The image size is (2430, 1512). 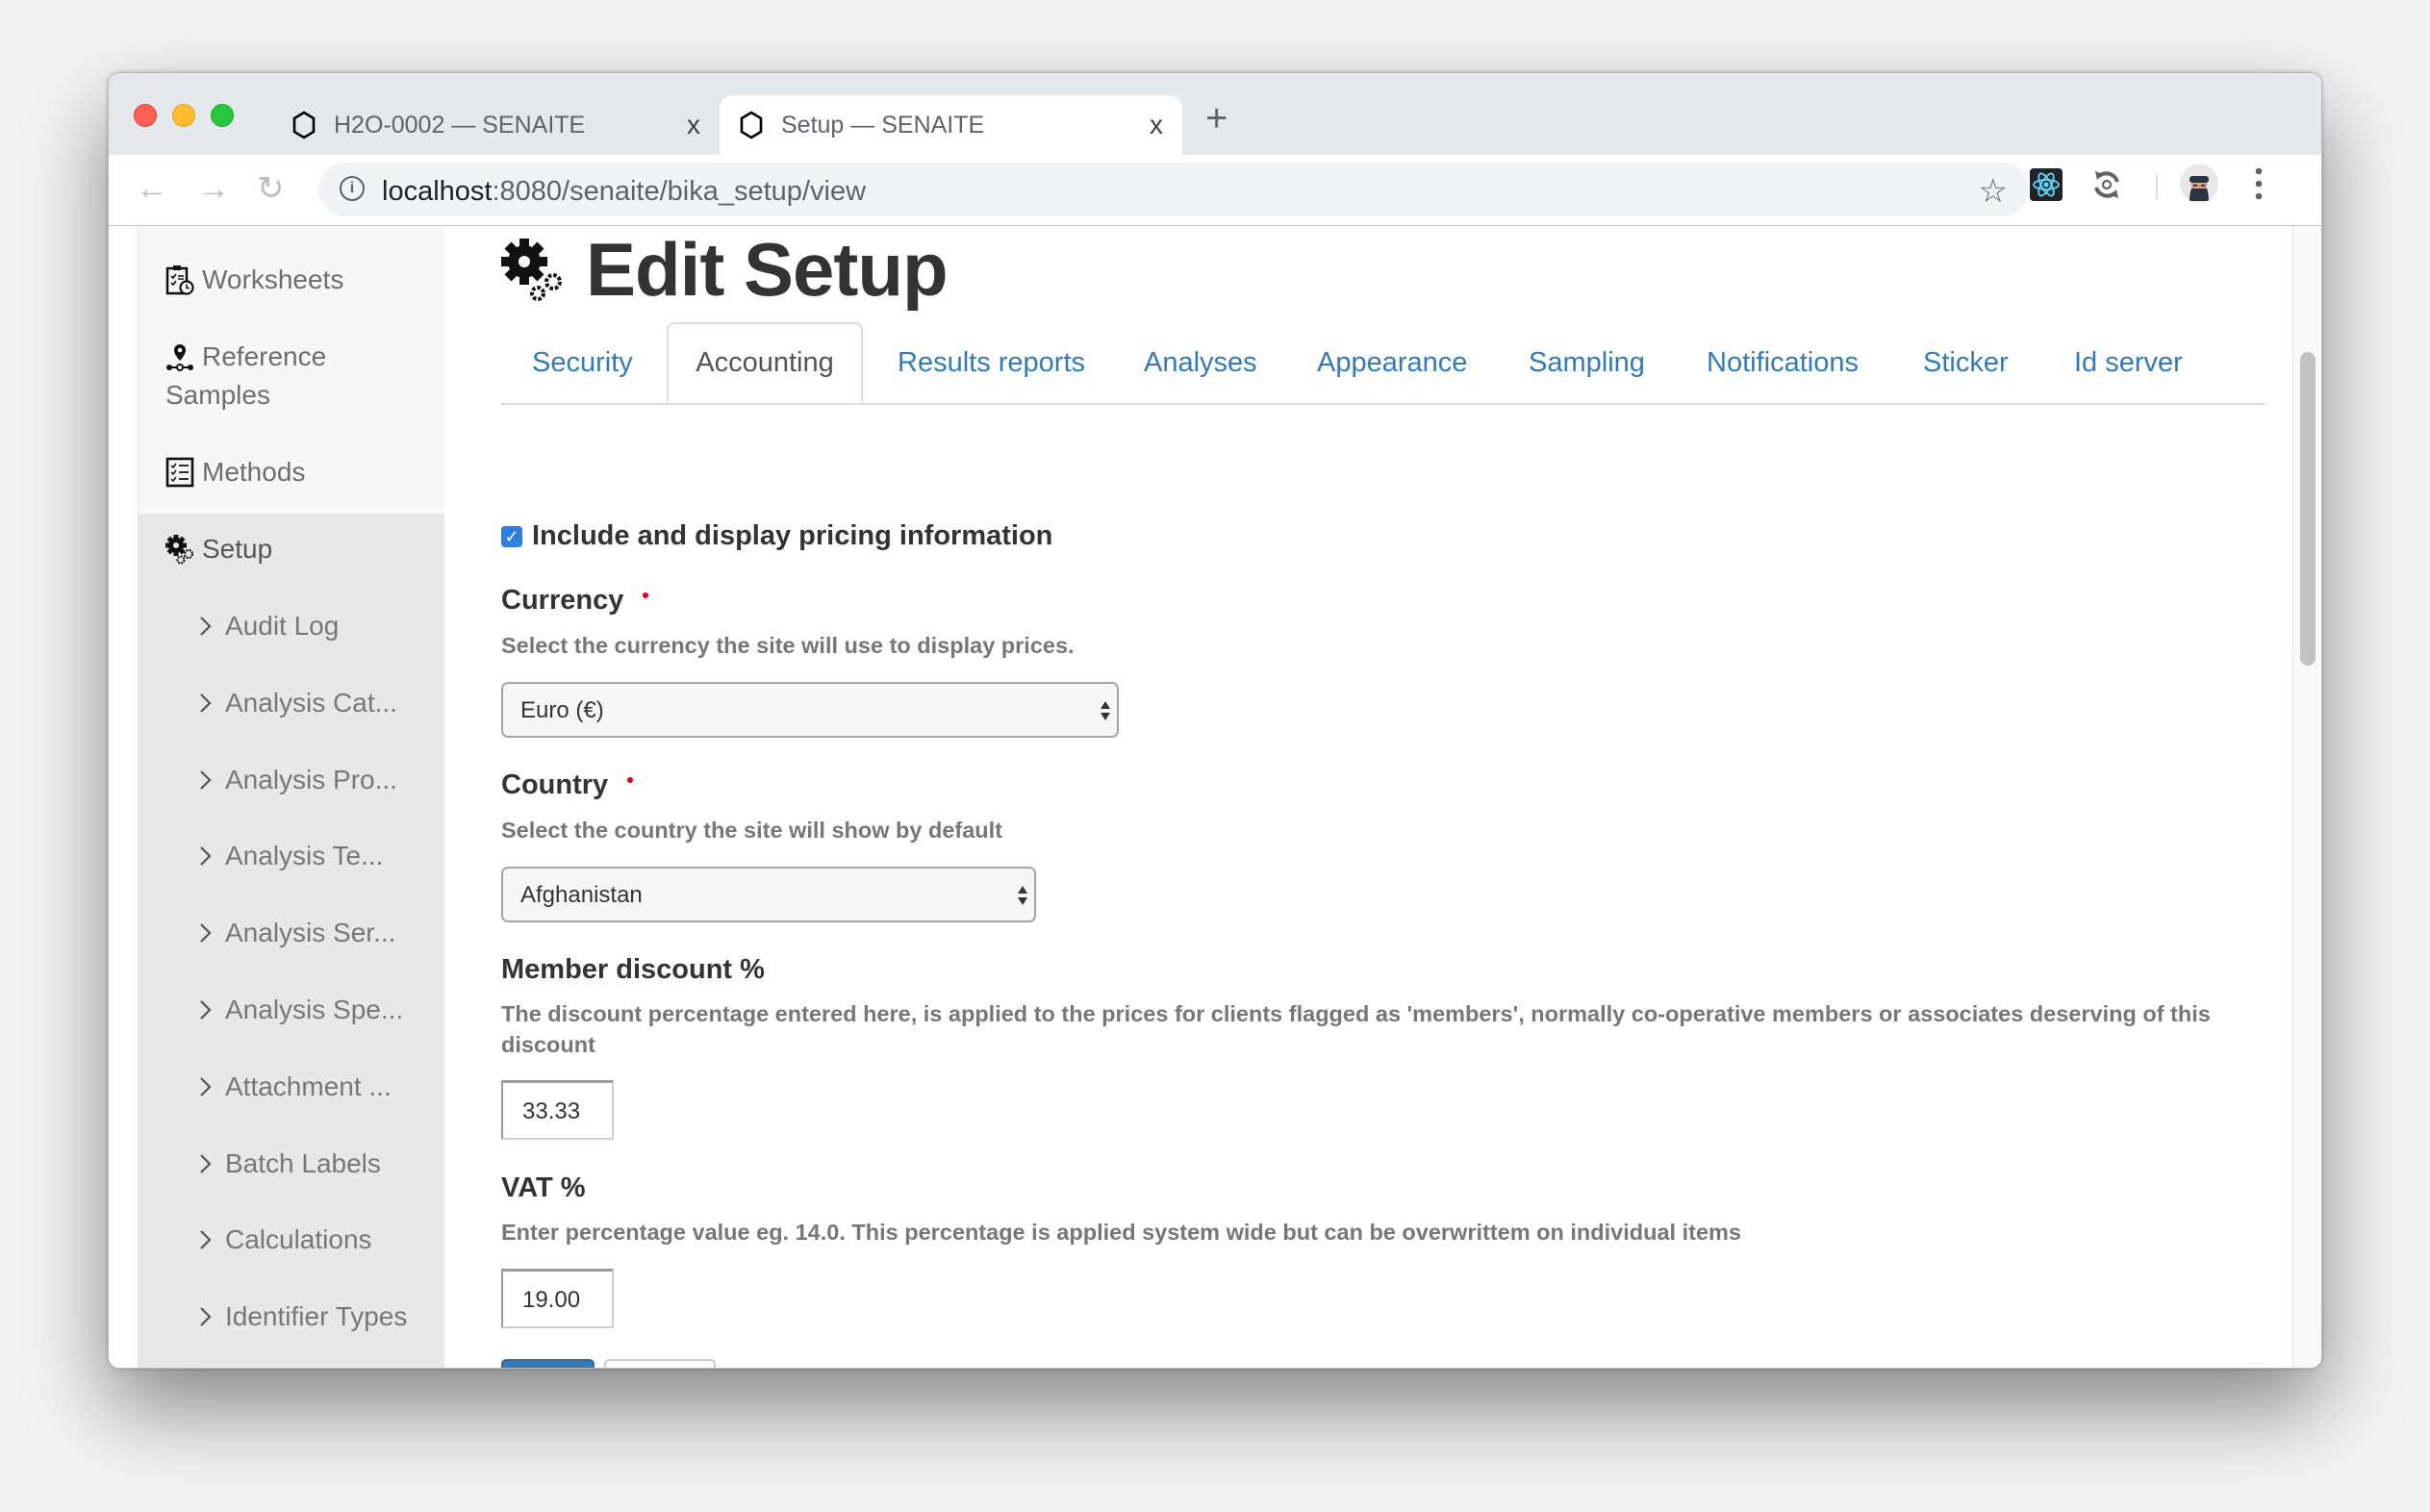 I want to click on sidebar-item-reference-samples: Reference, so click(x=245, y=357).